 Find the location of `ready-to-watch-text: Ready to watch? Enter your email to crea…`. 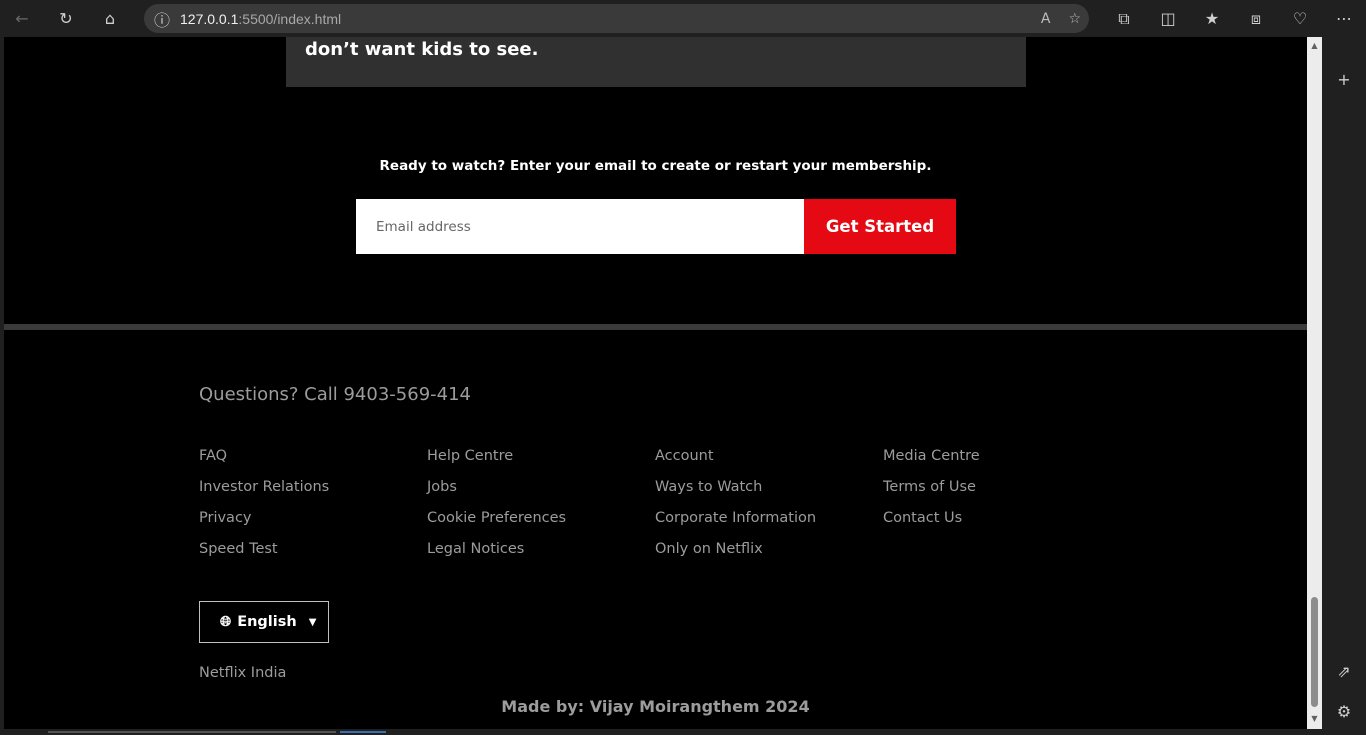

ready-to-watch-text: Ready to watch? Enter your email to crea… is located at coordinates (655, 166).